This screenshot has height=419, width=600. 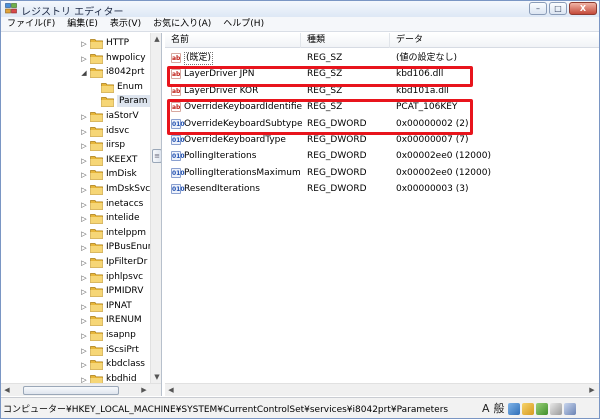 What do you see at coordinates (75, 72) in the screenshot?
I see `tree-item: ◢ i8042prt` at bounding box center [75, 72].